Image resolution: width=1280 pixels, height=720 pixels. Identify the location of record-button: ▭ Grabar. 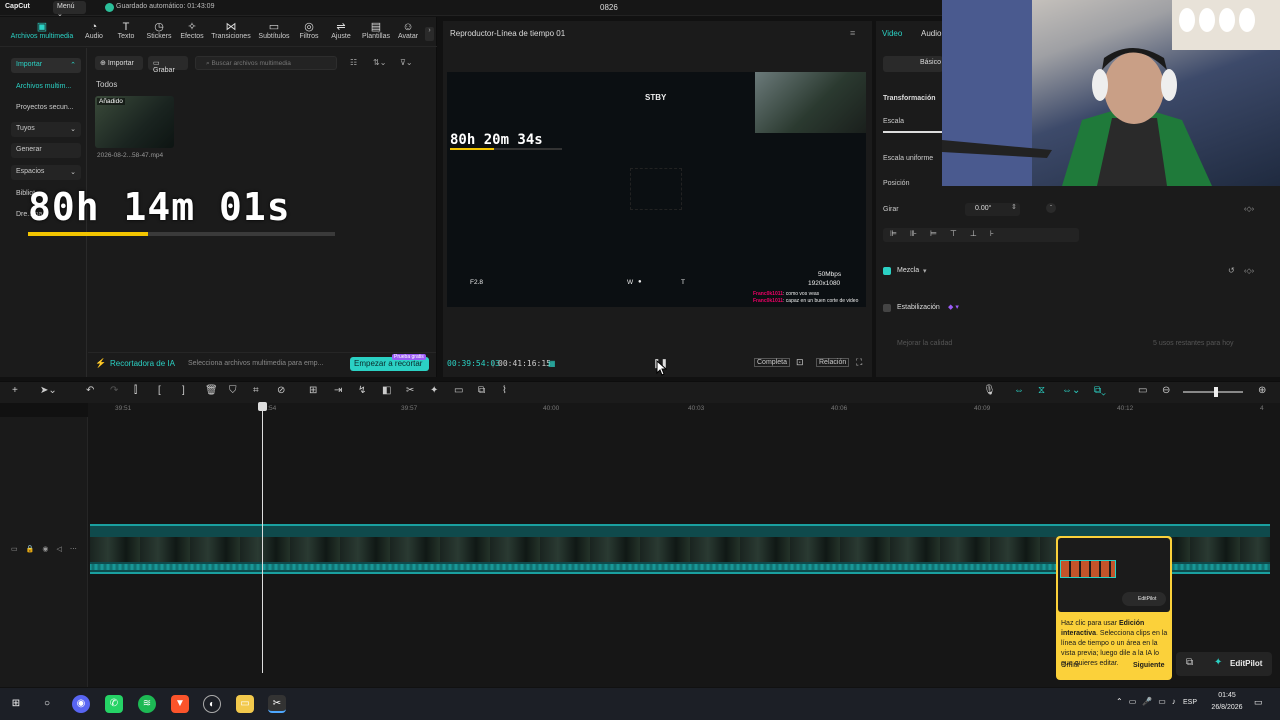
(168, 65).